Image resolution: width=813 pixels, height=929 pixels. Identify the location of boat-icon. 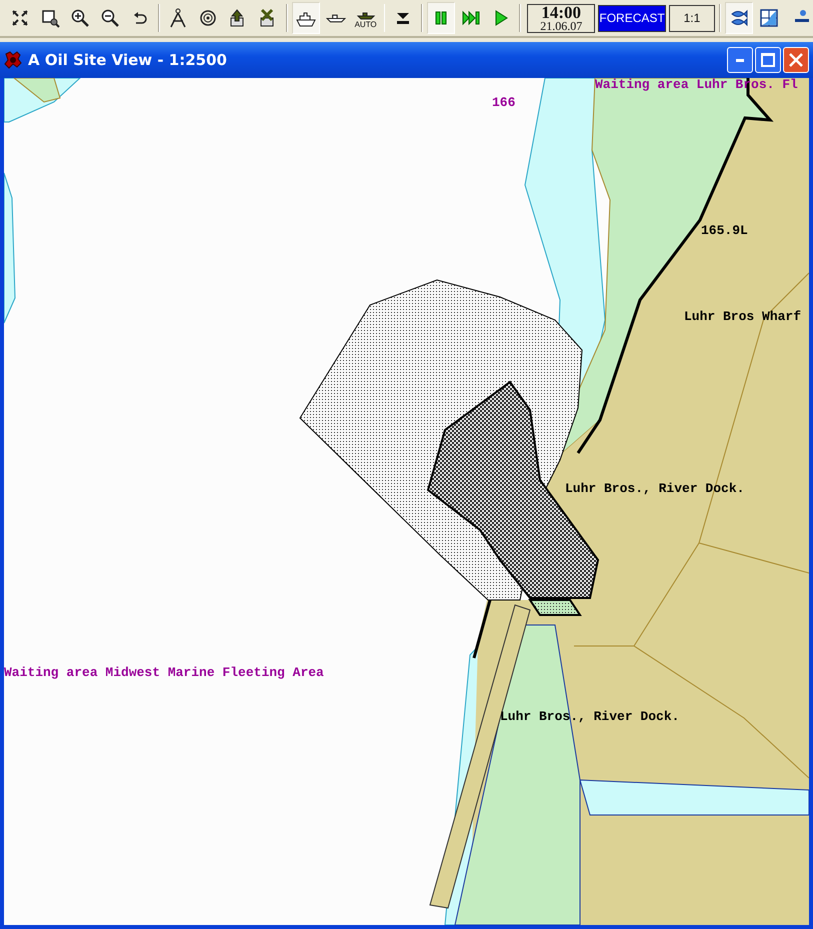
(336, 18).